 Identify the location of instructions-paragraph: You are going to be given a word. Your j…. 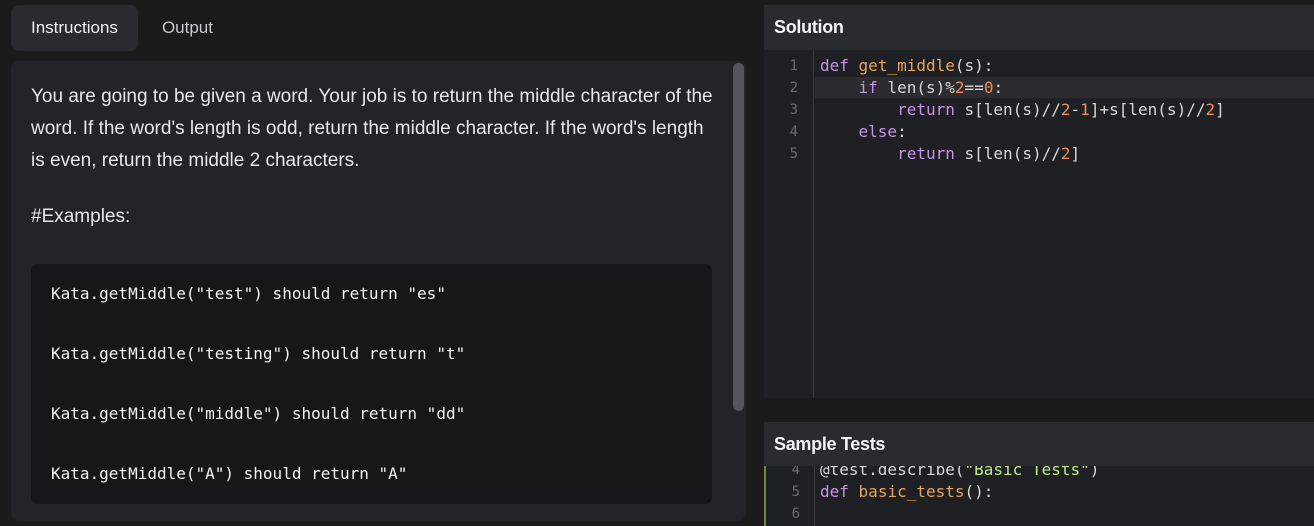
(372, 128).